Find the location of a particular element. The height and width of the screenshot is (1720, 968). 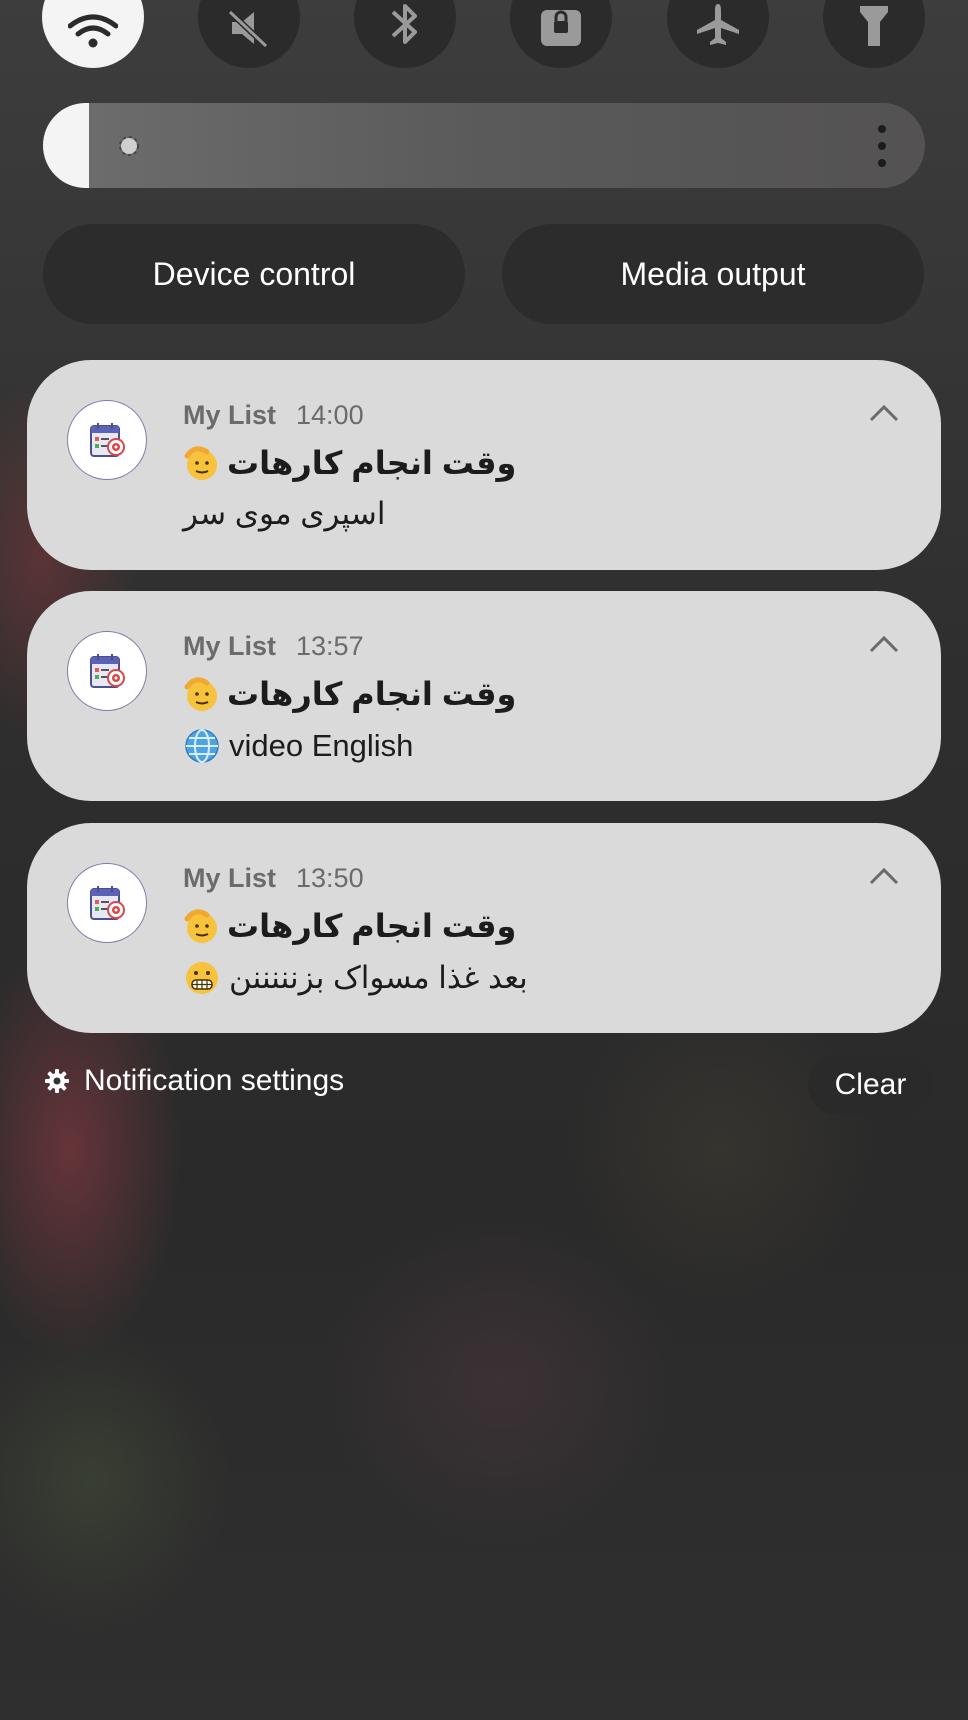

notification-time: 13:50 is located at coordinates (330, 878).